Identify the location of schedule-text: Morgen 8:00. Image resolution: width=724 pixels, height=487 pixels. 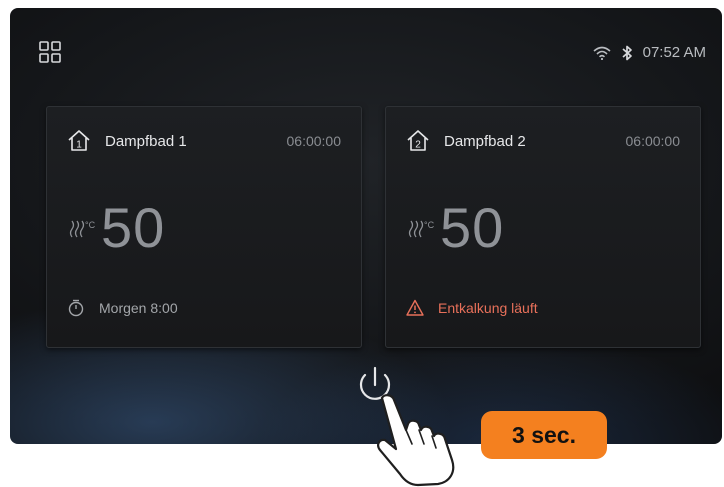
(138, 308).